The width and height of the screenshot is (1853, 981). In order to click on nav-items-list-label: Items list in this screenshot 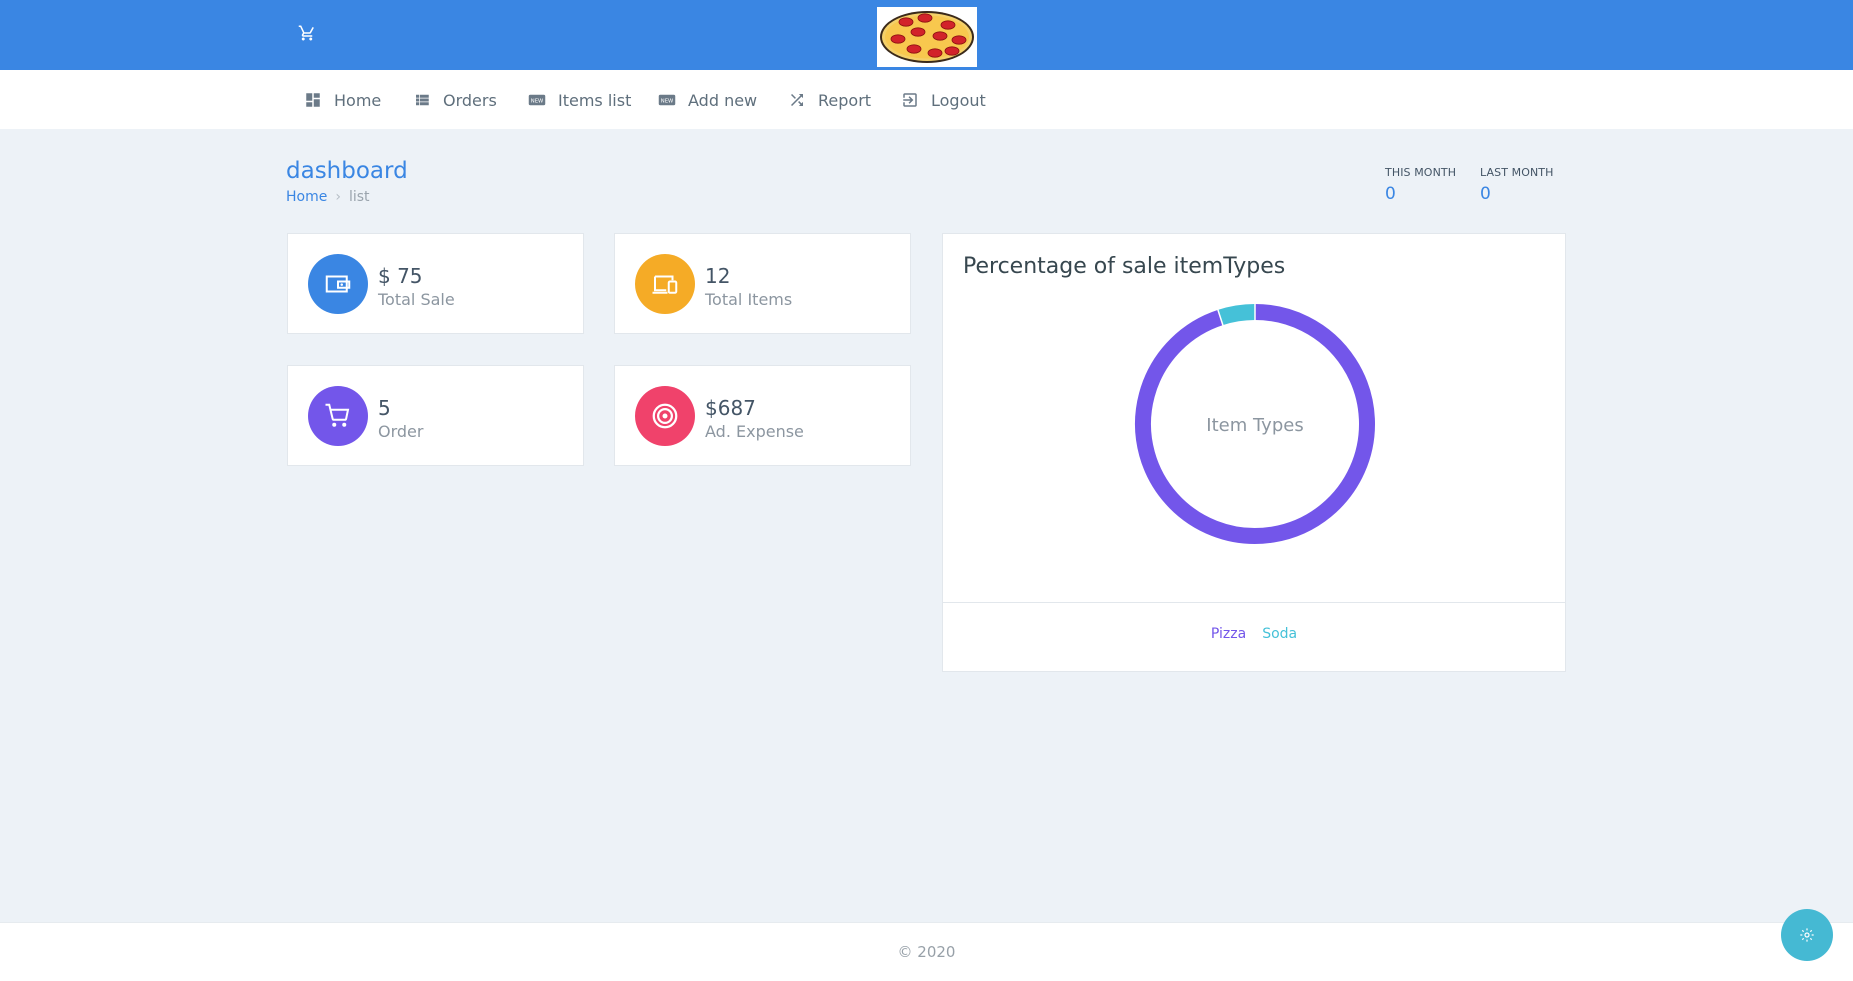, I will do `click(595, 100)`.